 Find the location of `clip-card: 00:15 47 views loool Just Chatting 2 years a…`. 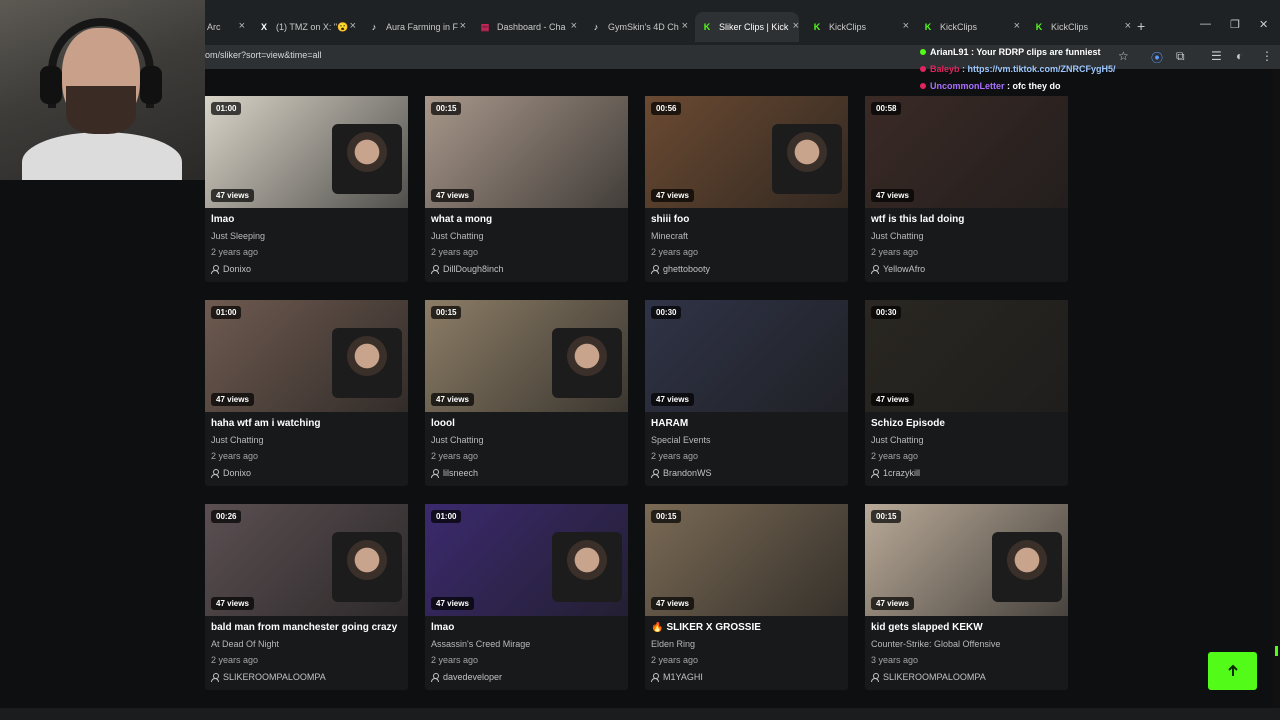

clip-card: 00:15 47 views loool Just Chatting 2 years a… is located at coordinates (526, 393).